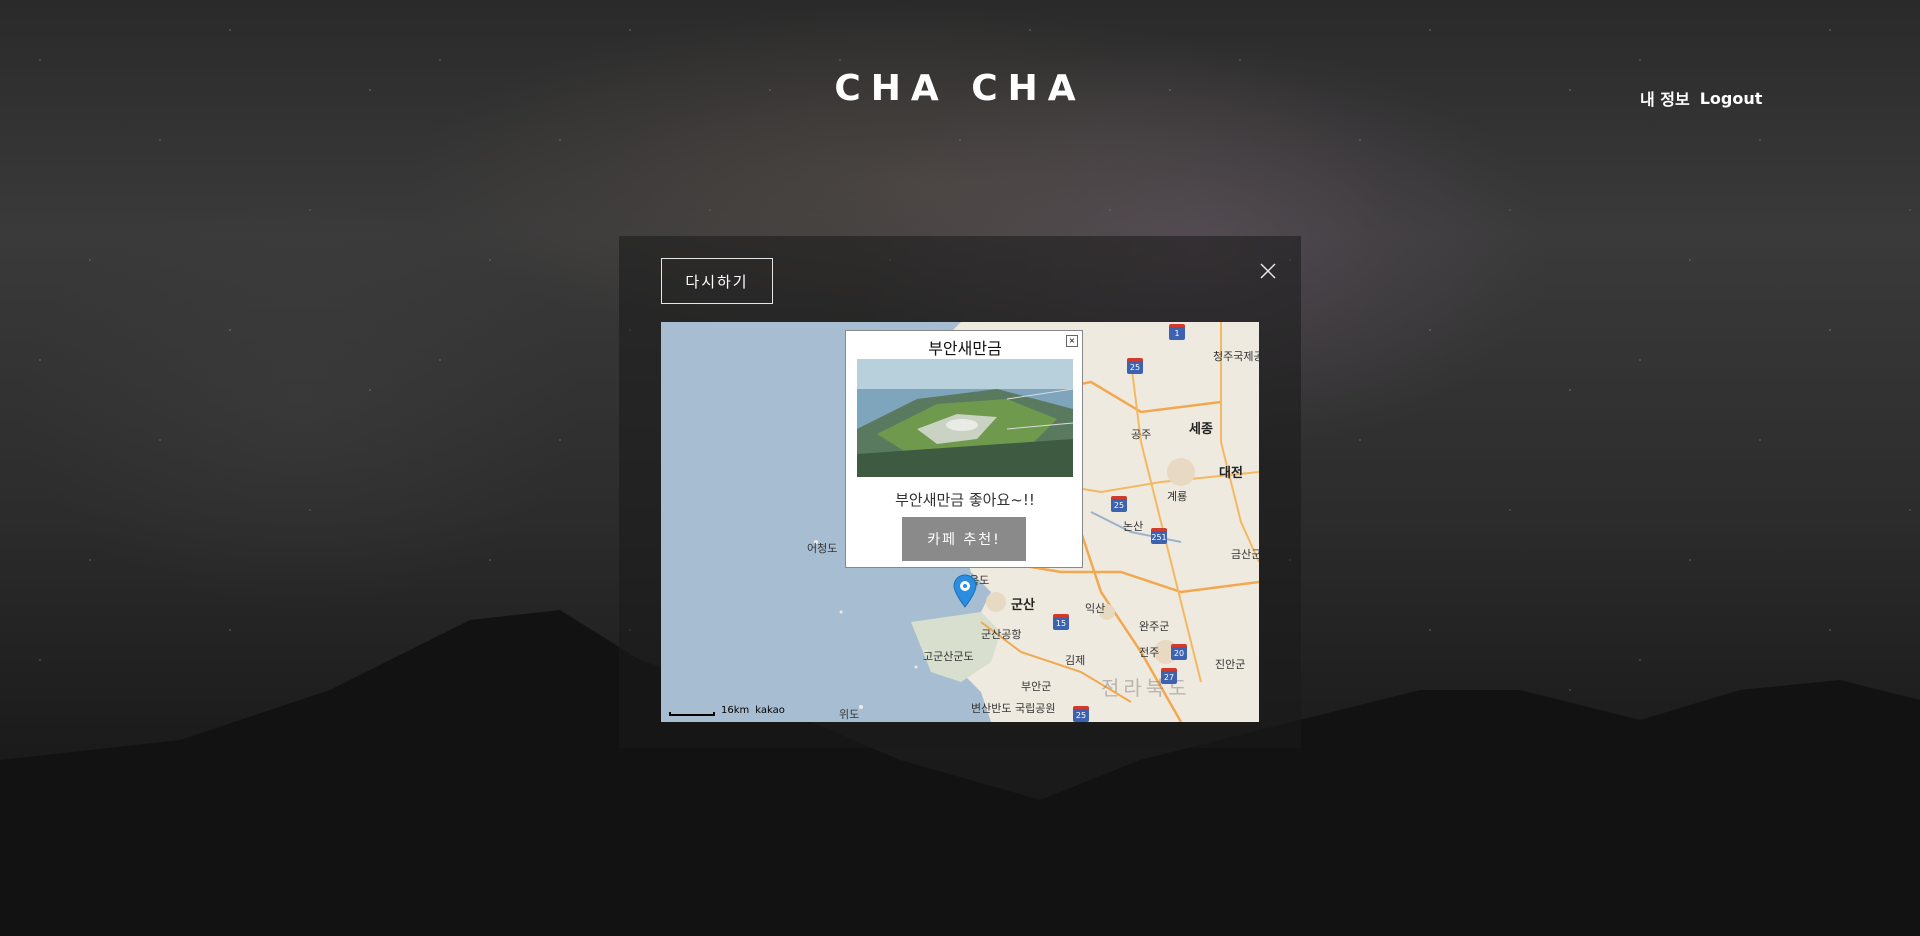 This screenshot has height=936, width=1920. I want to click on highway-shield: 15, so click(1061, 622).